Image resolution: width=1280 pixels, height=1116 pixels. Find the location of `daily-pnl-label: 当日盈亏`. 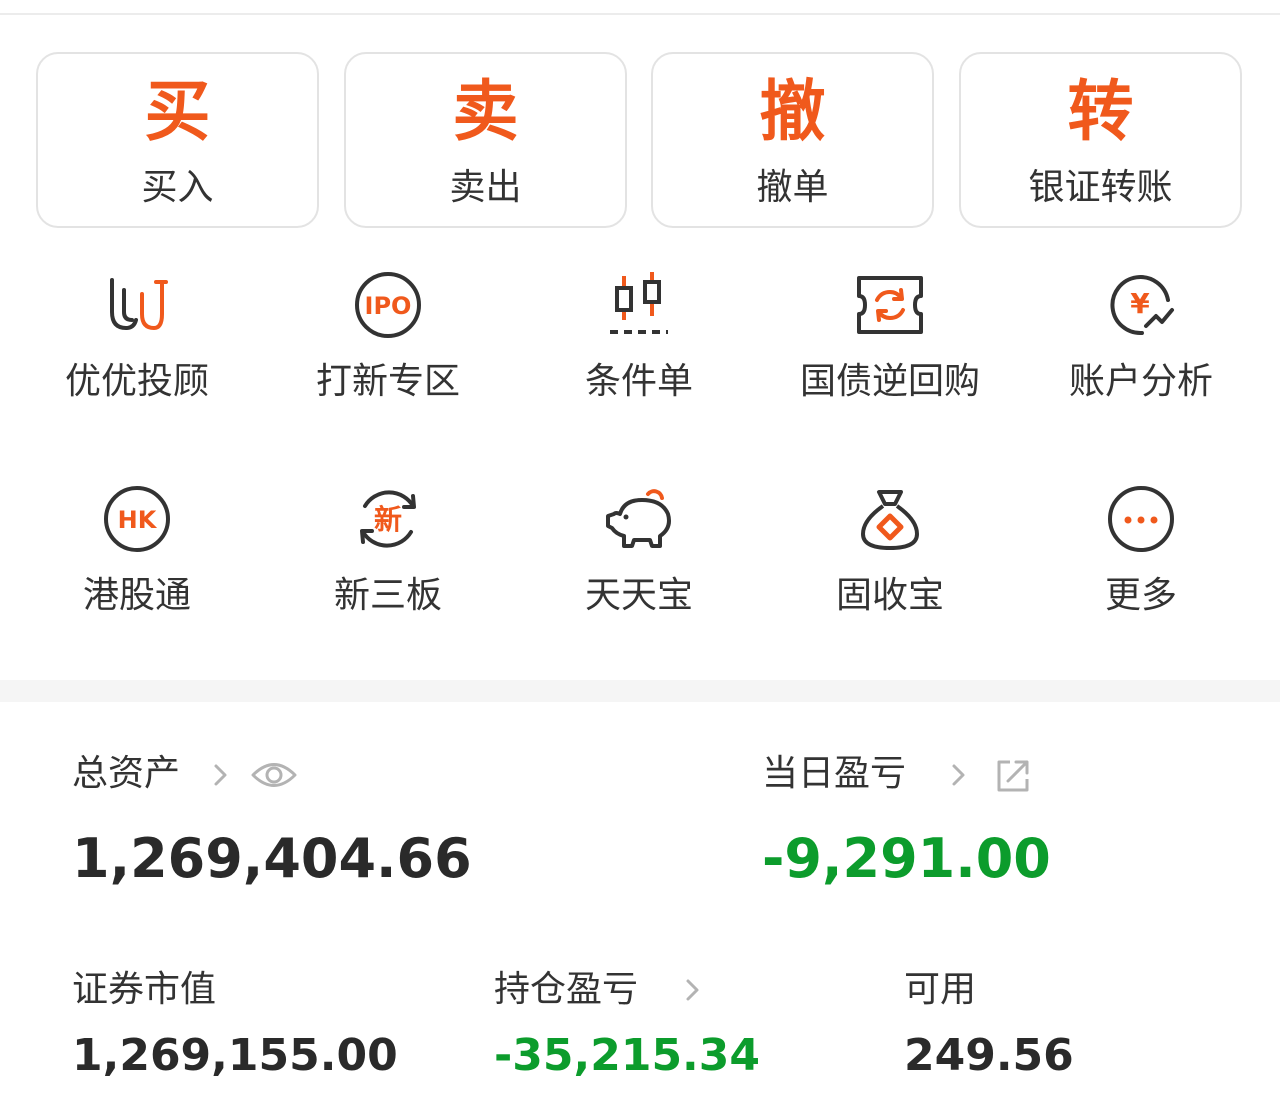

daily-pnl-label: 当日盈亏 is located at coordinates (834, 774).